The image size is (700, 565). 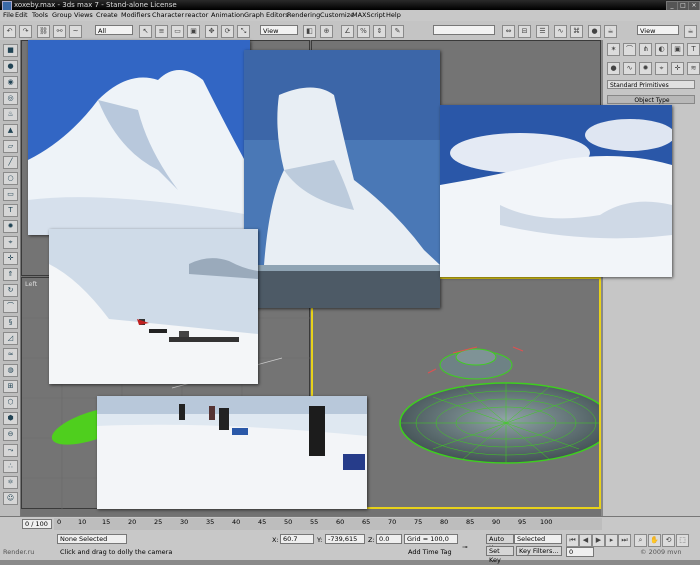 I want to click on add-time-tag: Add Time Tag, so click(x=430, y=552).